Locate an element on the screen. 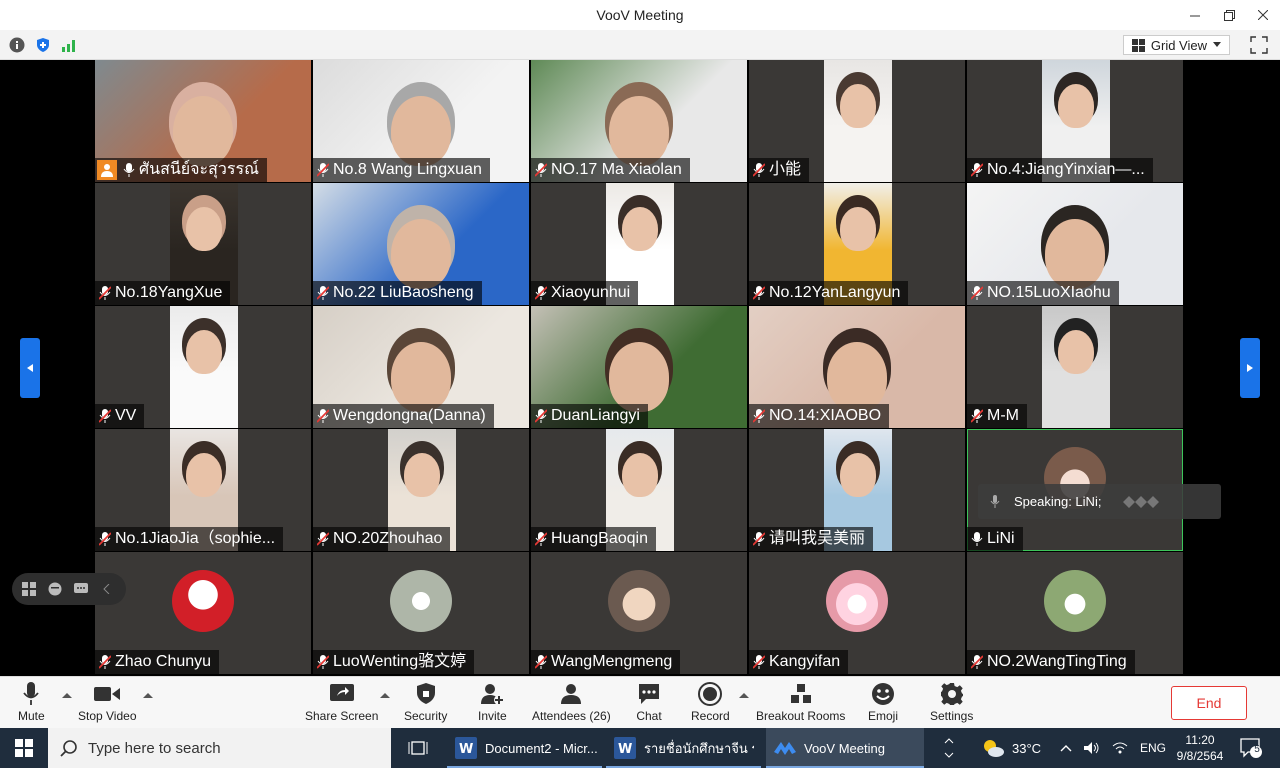 The height and width of the screenshot is (768, 1280). participant-name: ศันสนีย์จะสุวรรณ์ is located at coordinates (181, 170).